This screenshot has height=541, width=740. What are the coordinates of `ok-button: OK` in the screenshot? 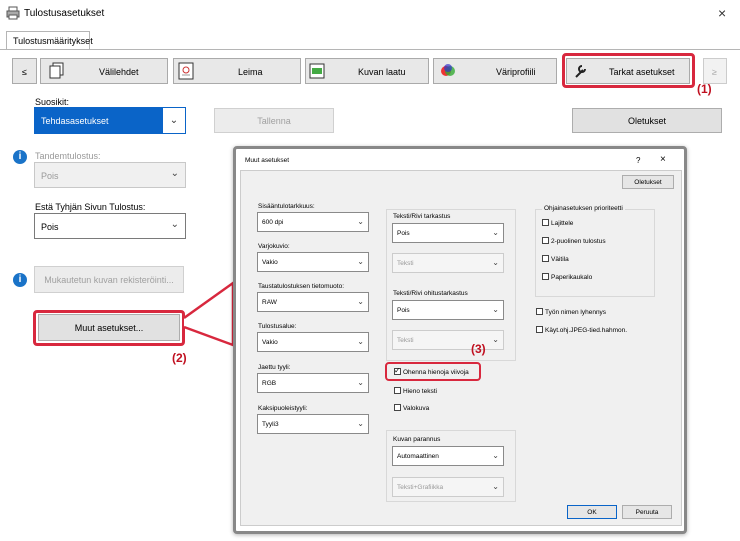 It's located at (592, 512).